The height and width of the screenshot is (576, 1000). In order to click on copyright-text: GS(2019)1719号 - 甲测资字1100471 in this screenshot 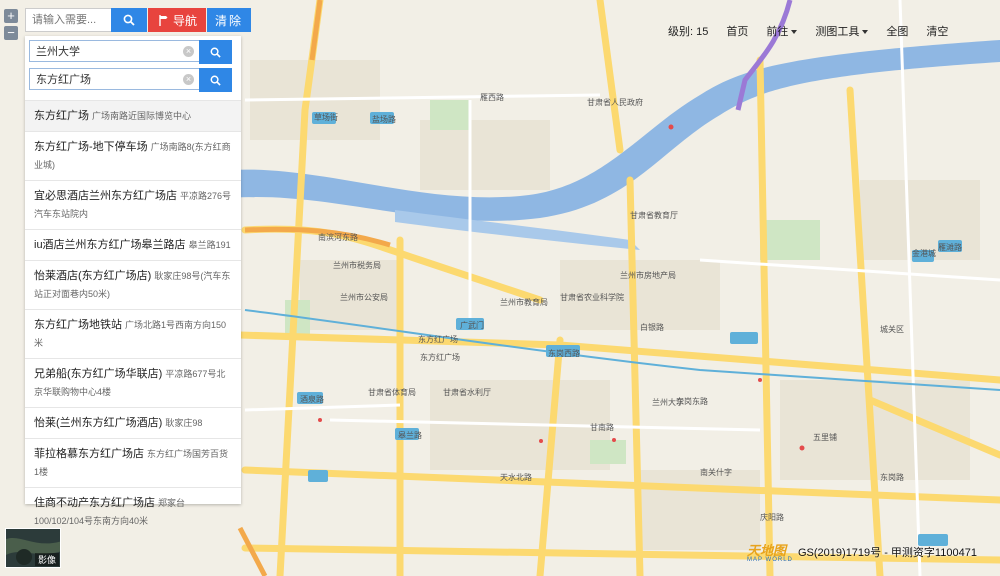, I will do `click(887, 553)`.